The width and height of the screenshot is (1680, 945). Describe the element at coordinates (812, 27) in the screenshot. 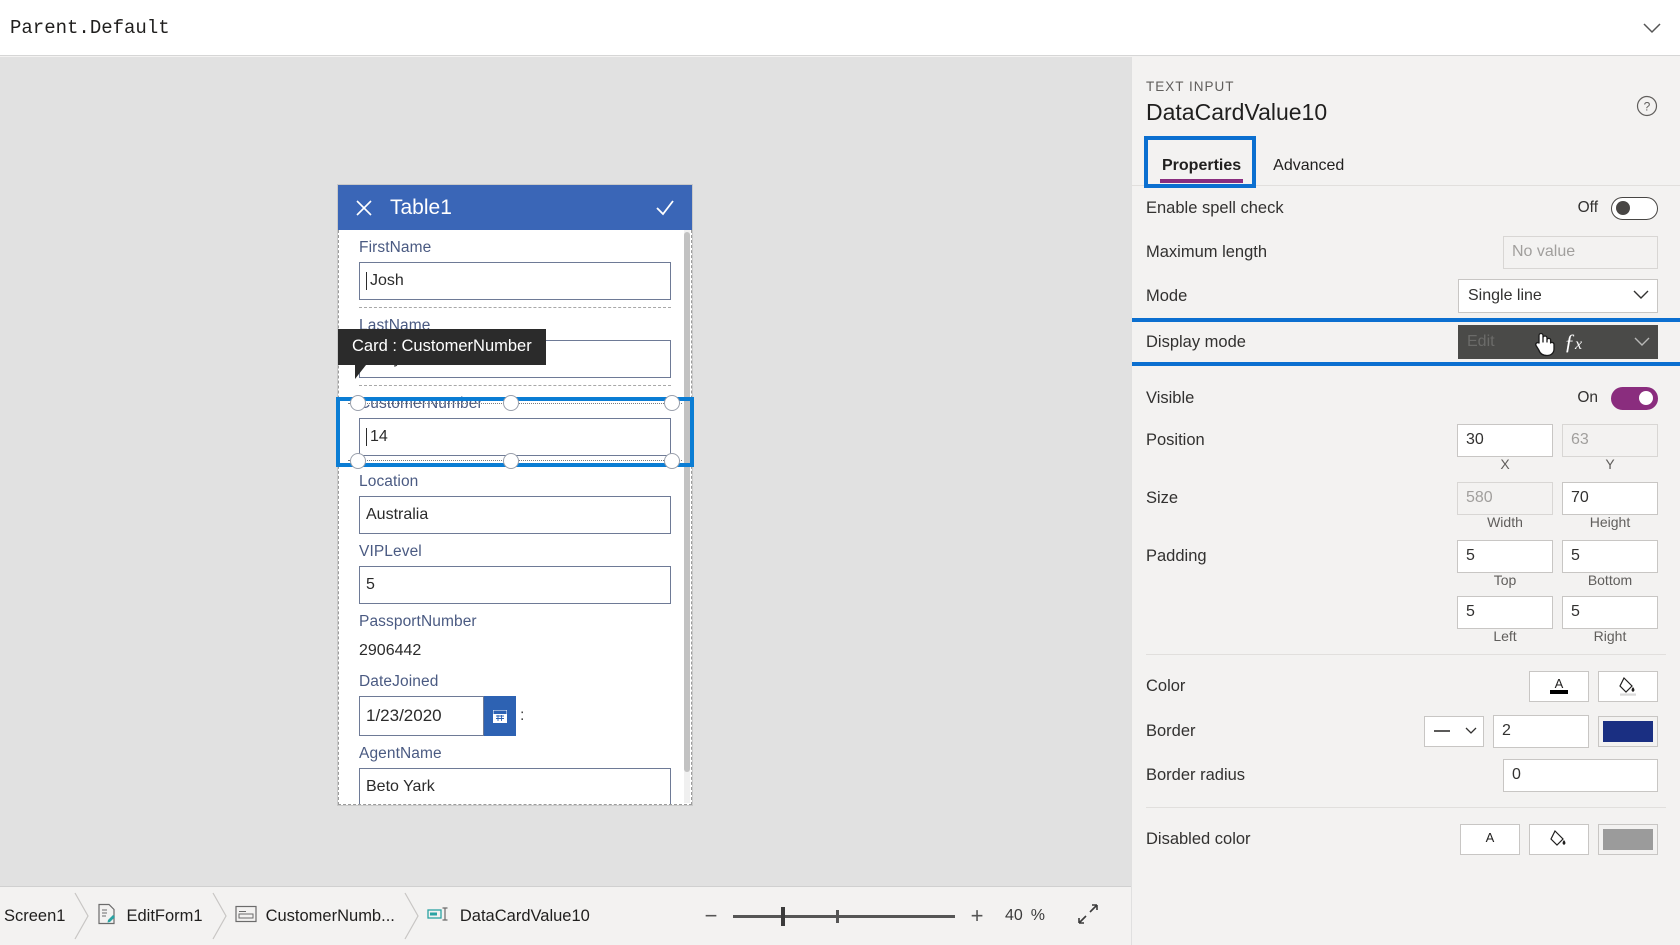

I see `formula-input` at that location.